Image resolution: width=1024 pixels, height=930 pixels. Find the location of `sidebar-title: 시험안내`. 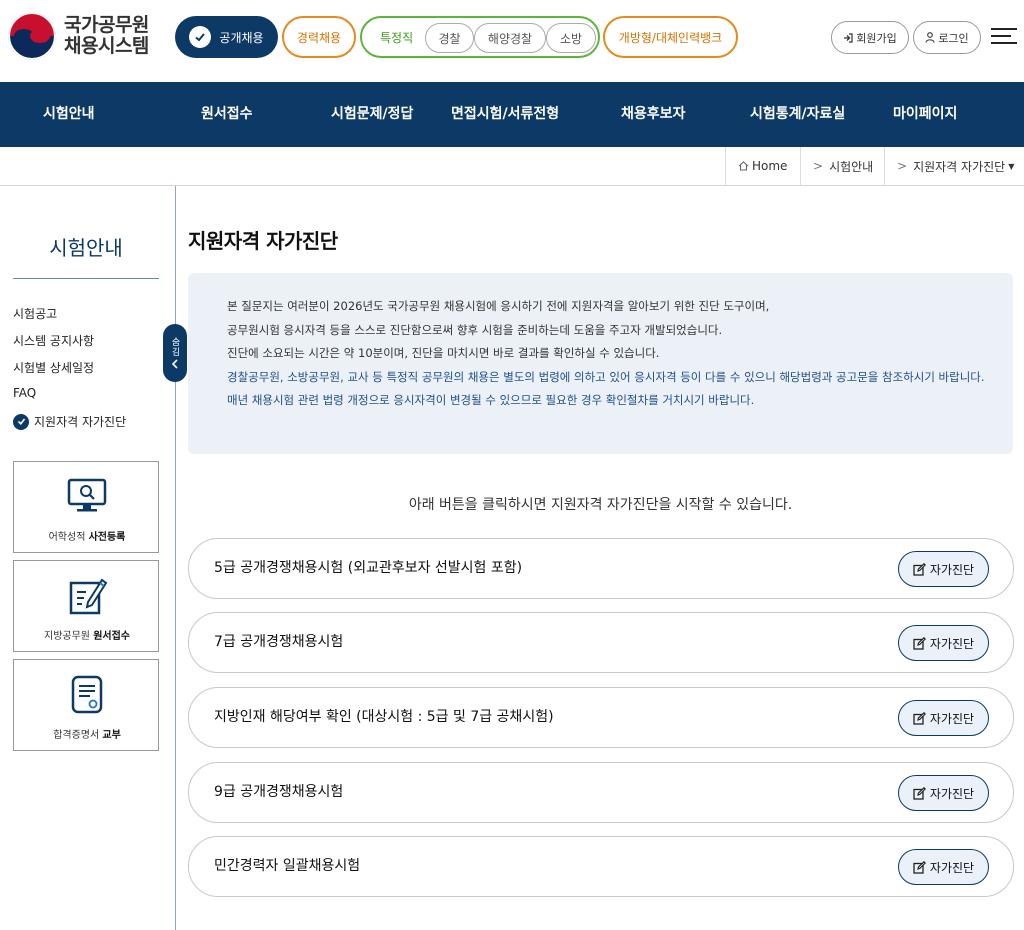

sidebar-title: 시험안내 is located at coordinates (86, 248).